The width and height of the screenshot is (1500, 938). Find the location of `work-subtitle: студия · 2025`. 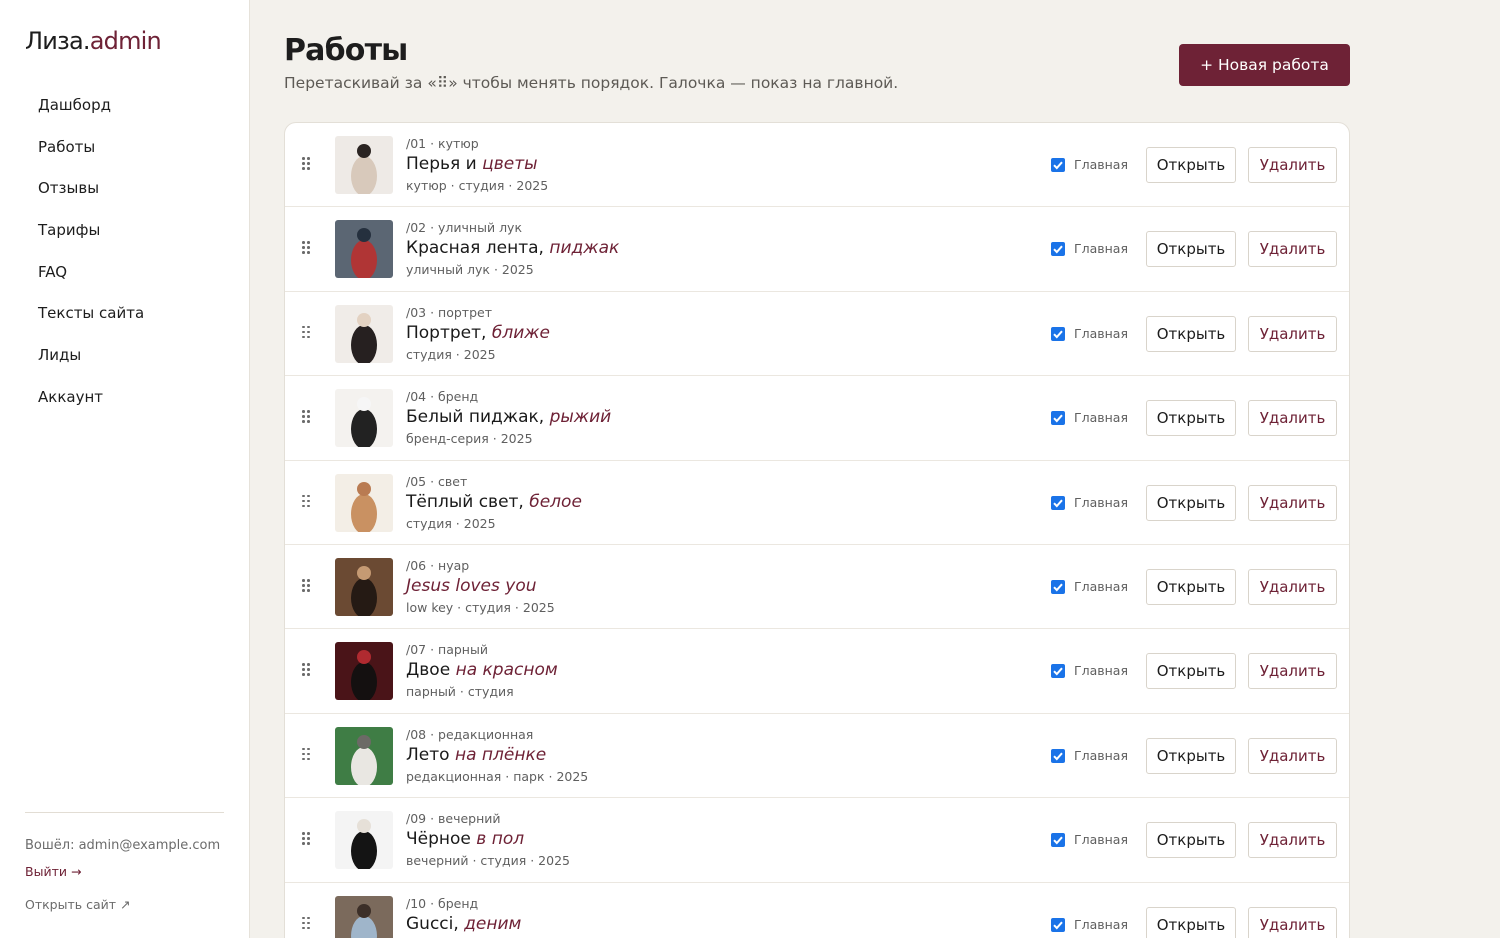

work-subtitle: студия · 2025 is located at coordinates (451, 523).